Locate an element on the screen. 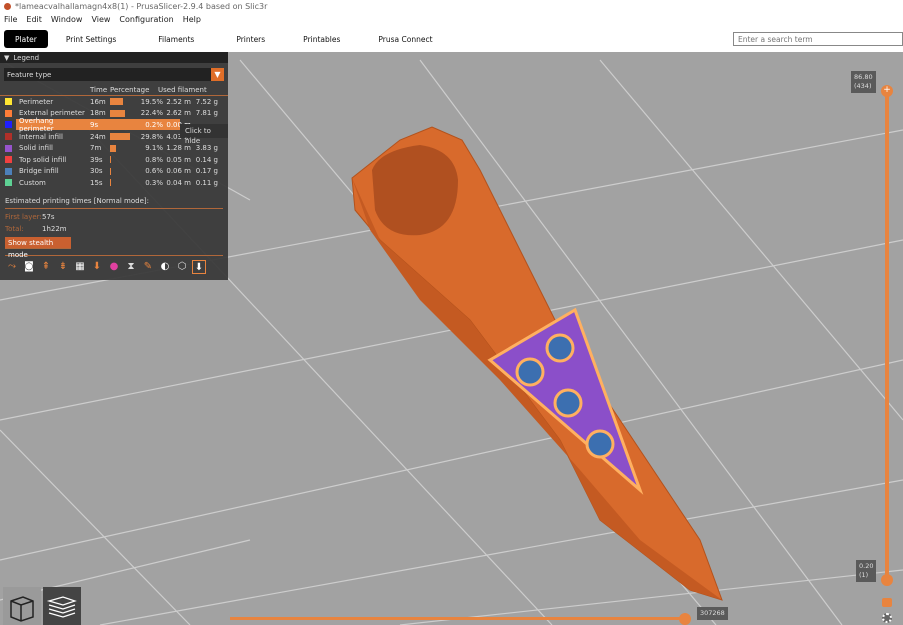  feature-time: 39s is located at coordinates (96, 159).